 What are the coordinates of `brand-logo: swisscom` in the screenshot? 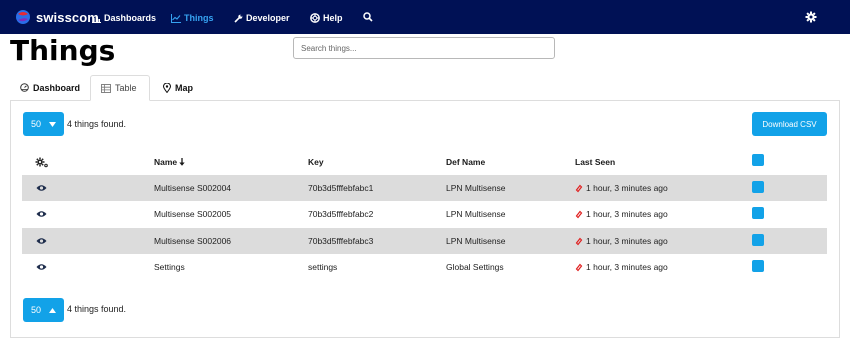 It's located at (56, 17).